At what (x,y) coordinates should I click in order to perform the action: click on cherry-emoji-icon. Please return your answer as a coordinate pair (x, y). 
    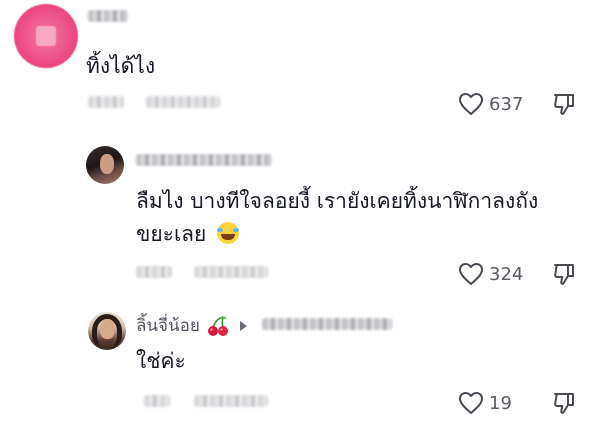
    Looking at the image, I should click on (217, 325).